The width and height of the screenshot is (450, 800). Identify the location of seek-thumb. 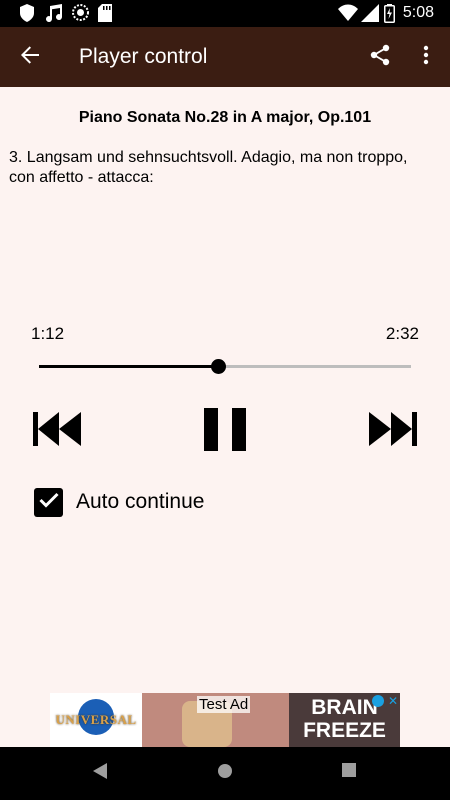
(218, 366).